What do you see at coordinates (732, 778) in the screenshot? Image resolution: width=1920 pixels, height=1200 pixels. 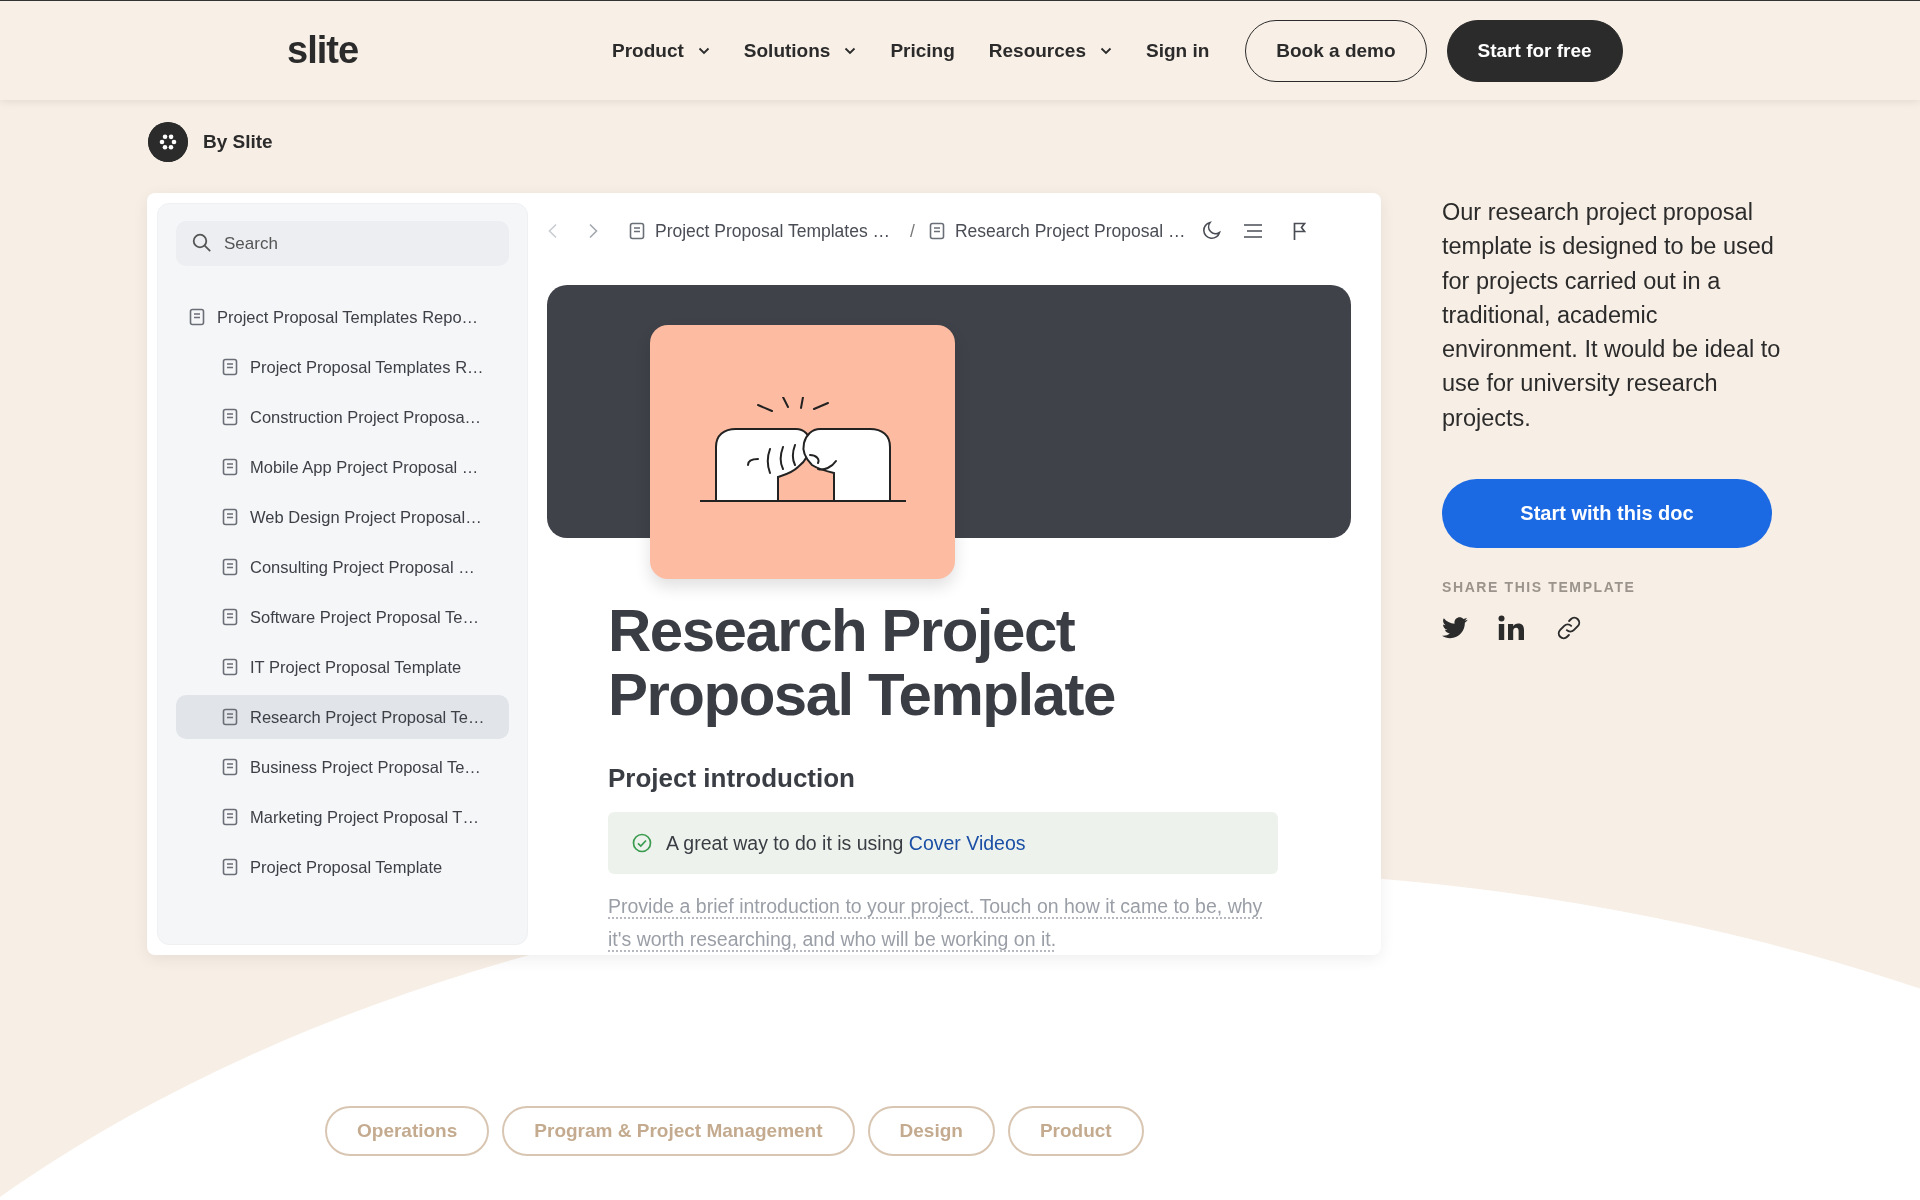 I see `section-heading: Project introduction` at bounding box center [732, 778].